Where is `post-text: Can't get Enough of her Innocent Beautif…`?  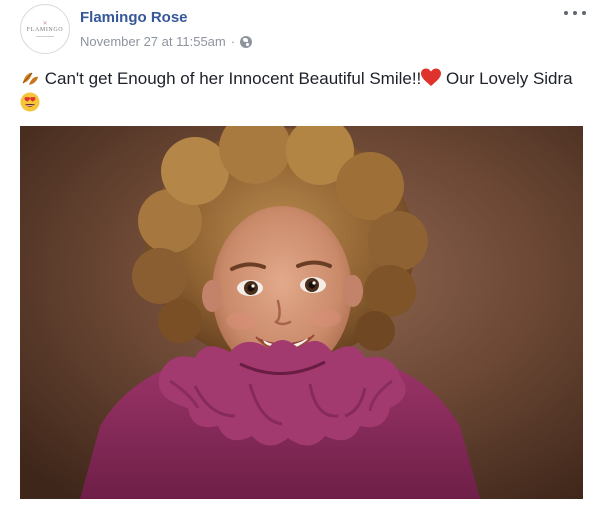
post-text: Can't get Enough of her Innocent Beautif… is located at coordinates (300, 91).